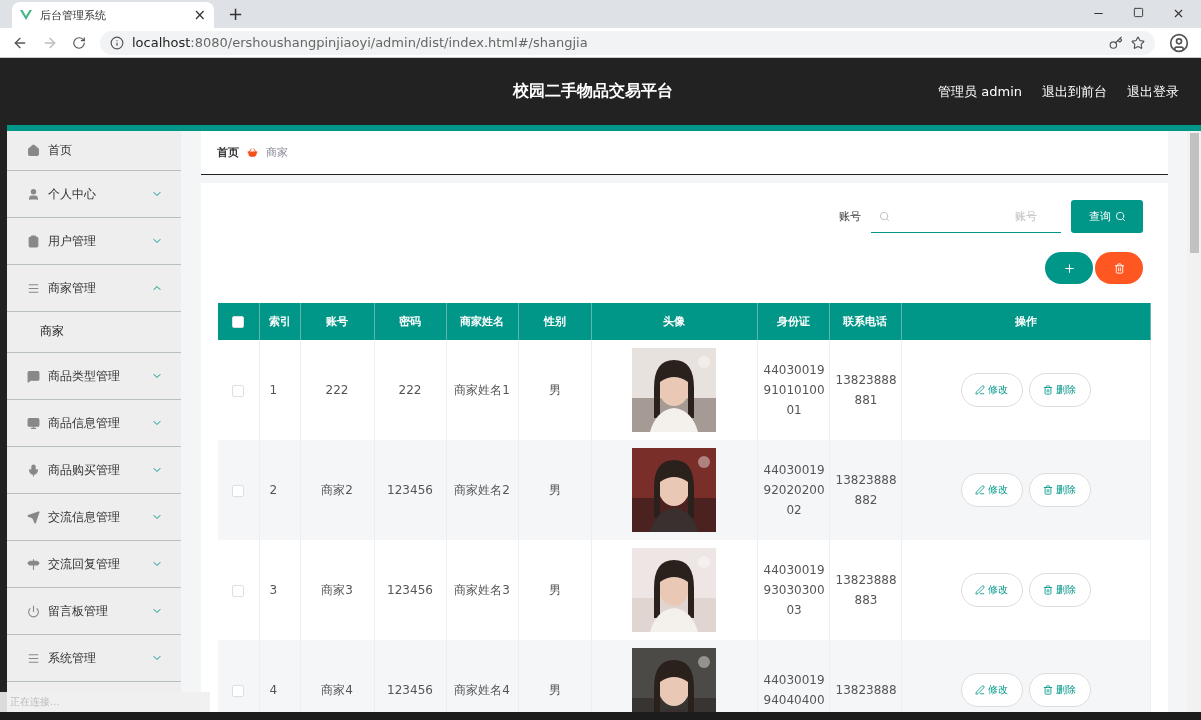 This screenshot has height=720, width=1201. Describe the element at coordinates (33, 376) in the screenshot. I see `chat-icon` at that location.